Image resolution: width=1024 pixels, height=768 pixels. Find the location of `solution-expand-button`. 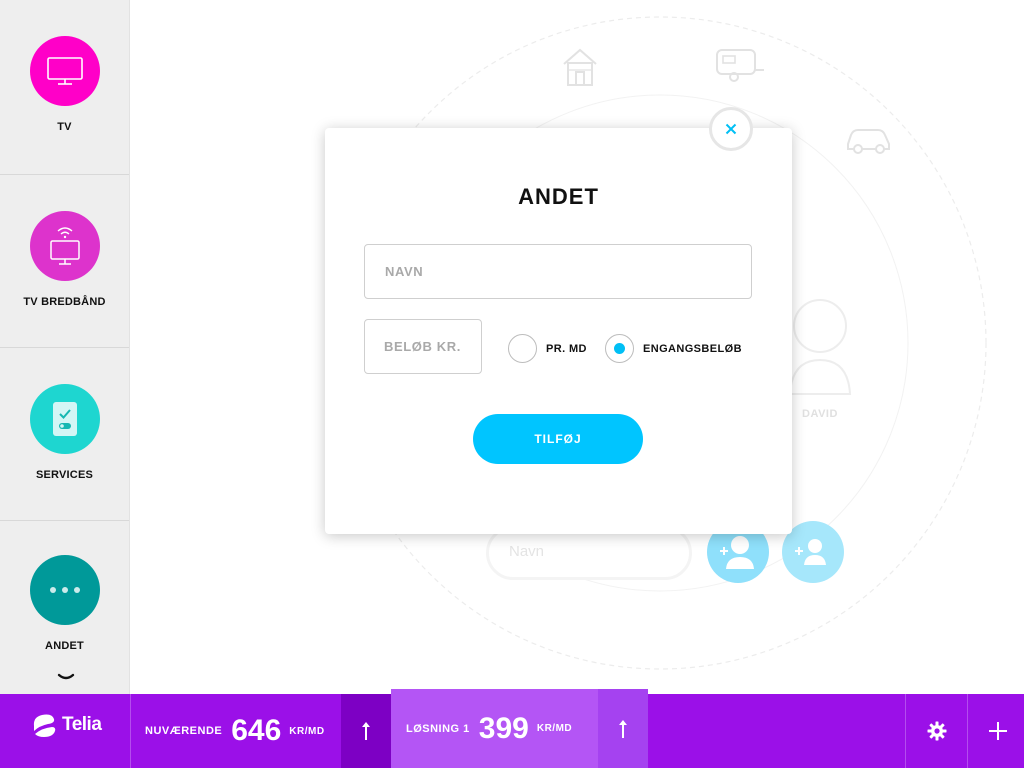

solution-expand-button is located at coordinates (623, 728).